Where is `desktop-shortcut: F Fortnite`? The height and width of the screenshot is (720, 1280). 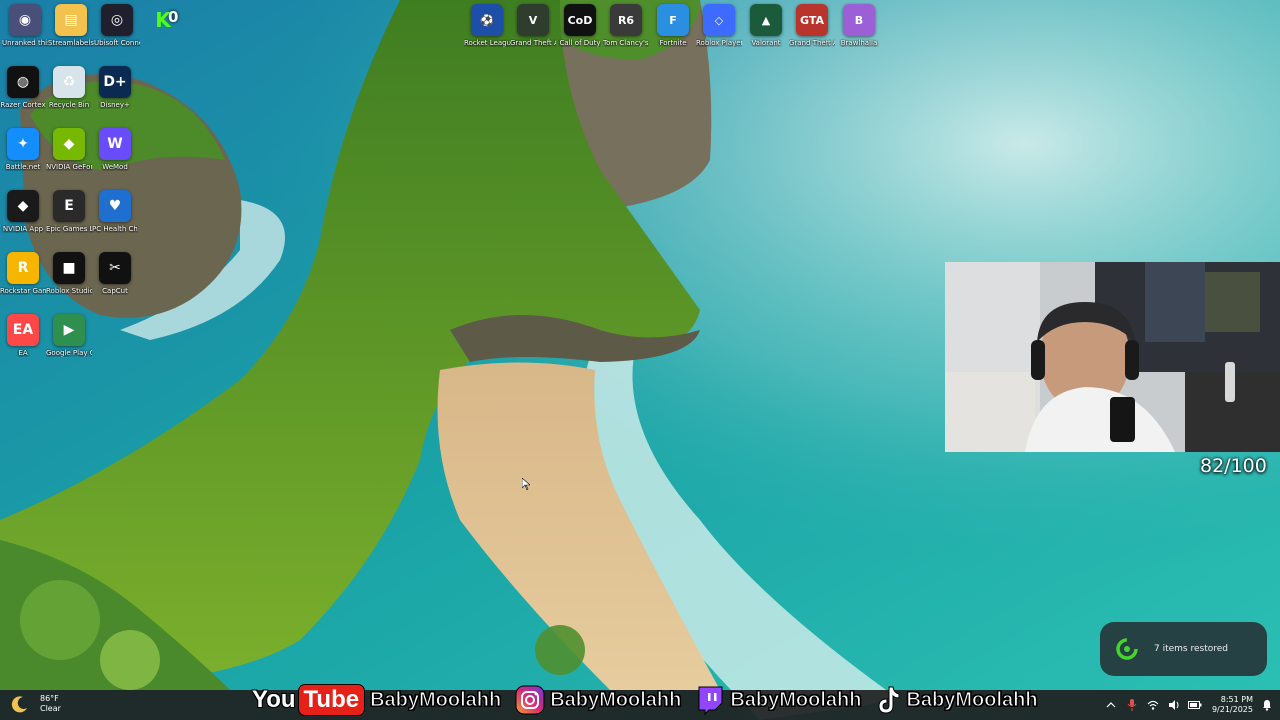
desktop-shortcut: F Fortnite is located at coordinates (673, 25).